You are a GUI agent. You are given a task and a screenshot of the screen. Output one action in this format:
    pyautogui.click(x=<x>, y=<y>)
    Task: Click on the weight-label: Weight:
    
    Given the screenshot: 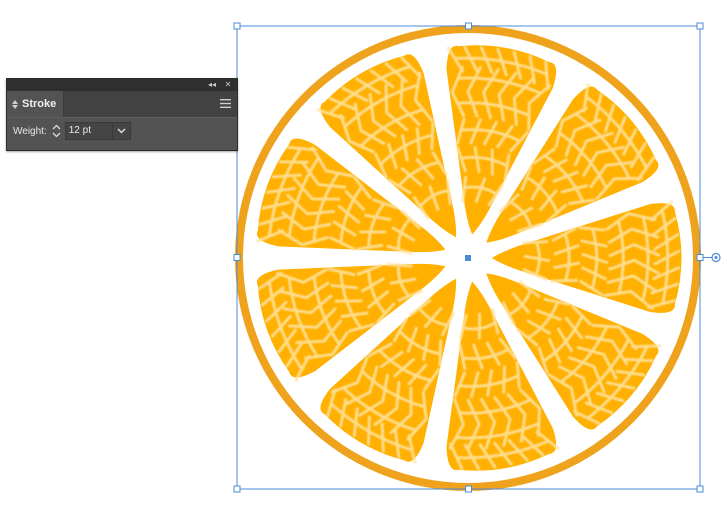 What is the action you would take?
    pyautogui.click(x=30, y=131)
    